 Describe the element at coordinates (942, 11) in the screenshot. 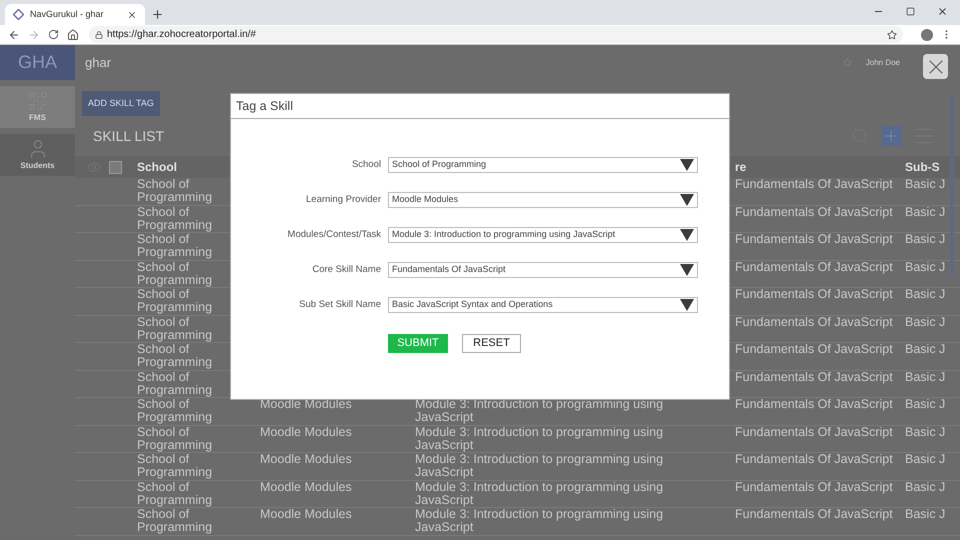

I see `close-window-icon` at that location.